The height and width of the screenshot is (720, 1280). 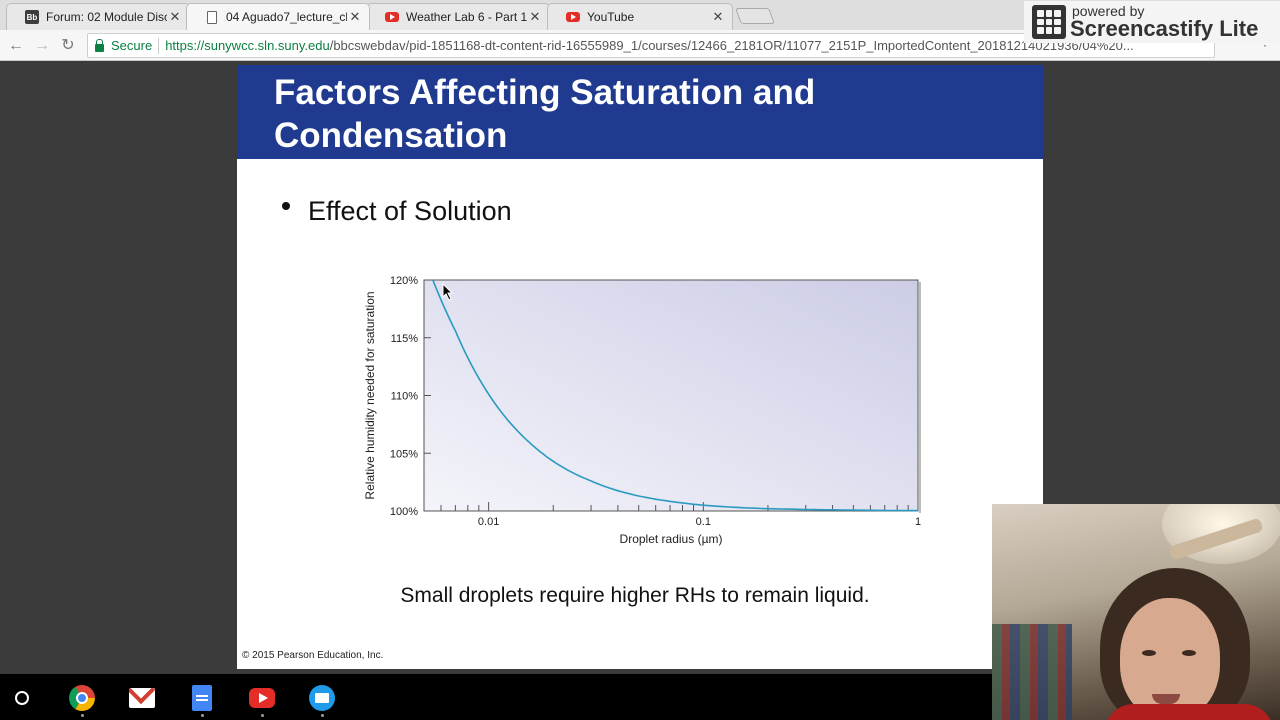 What do you see at coordinates (286, 17) in the screenshot?
I see `tab-title: 04 Aguado7_lecture_ch_` at bounding box center [286, 17].